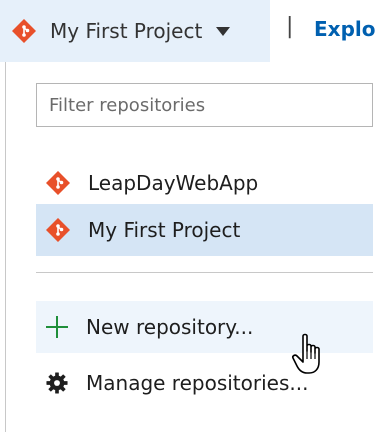 The width and height of the screenshot is (385, 432). What do you see at coordinates (57, 327) in the screenshot?
I see `plus-icon` at bounding box center [57, 327].